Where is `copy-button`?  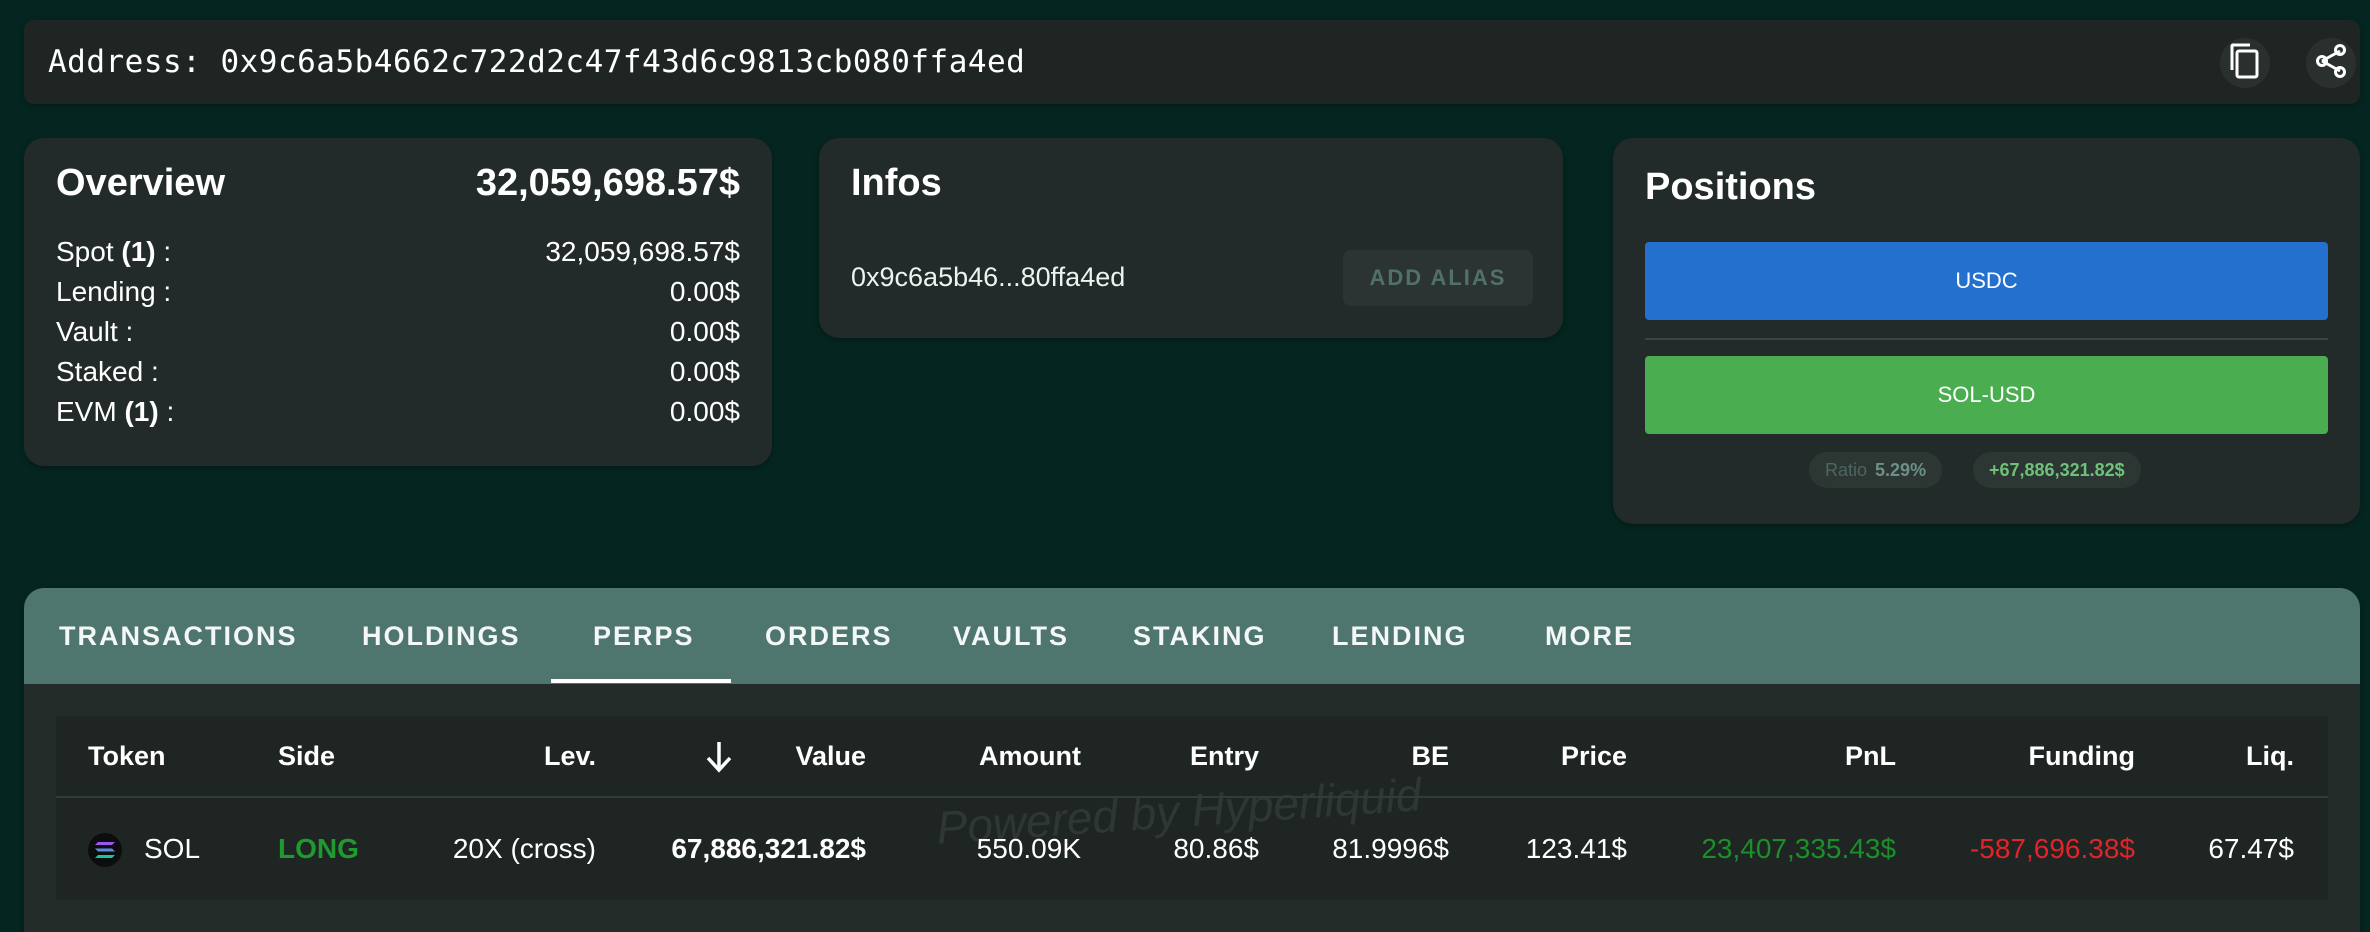
copy-button is located at coordinates (2245, 63).